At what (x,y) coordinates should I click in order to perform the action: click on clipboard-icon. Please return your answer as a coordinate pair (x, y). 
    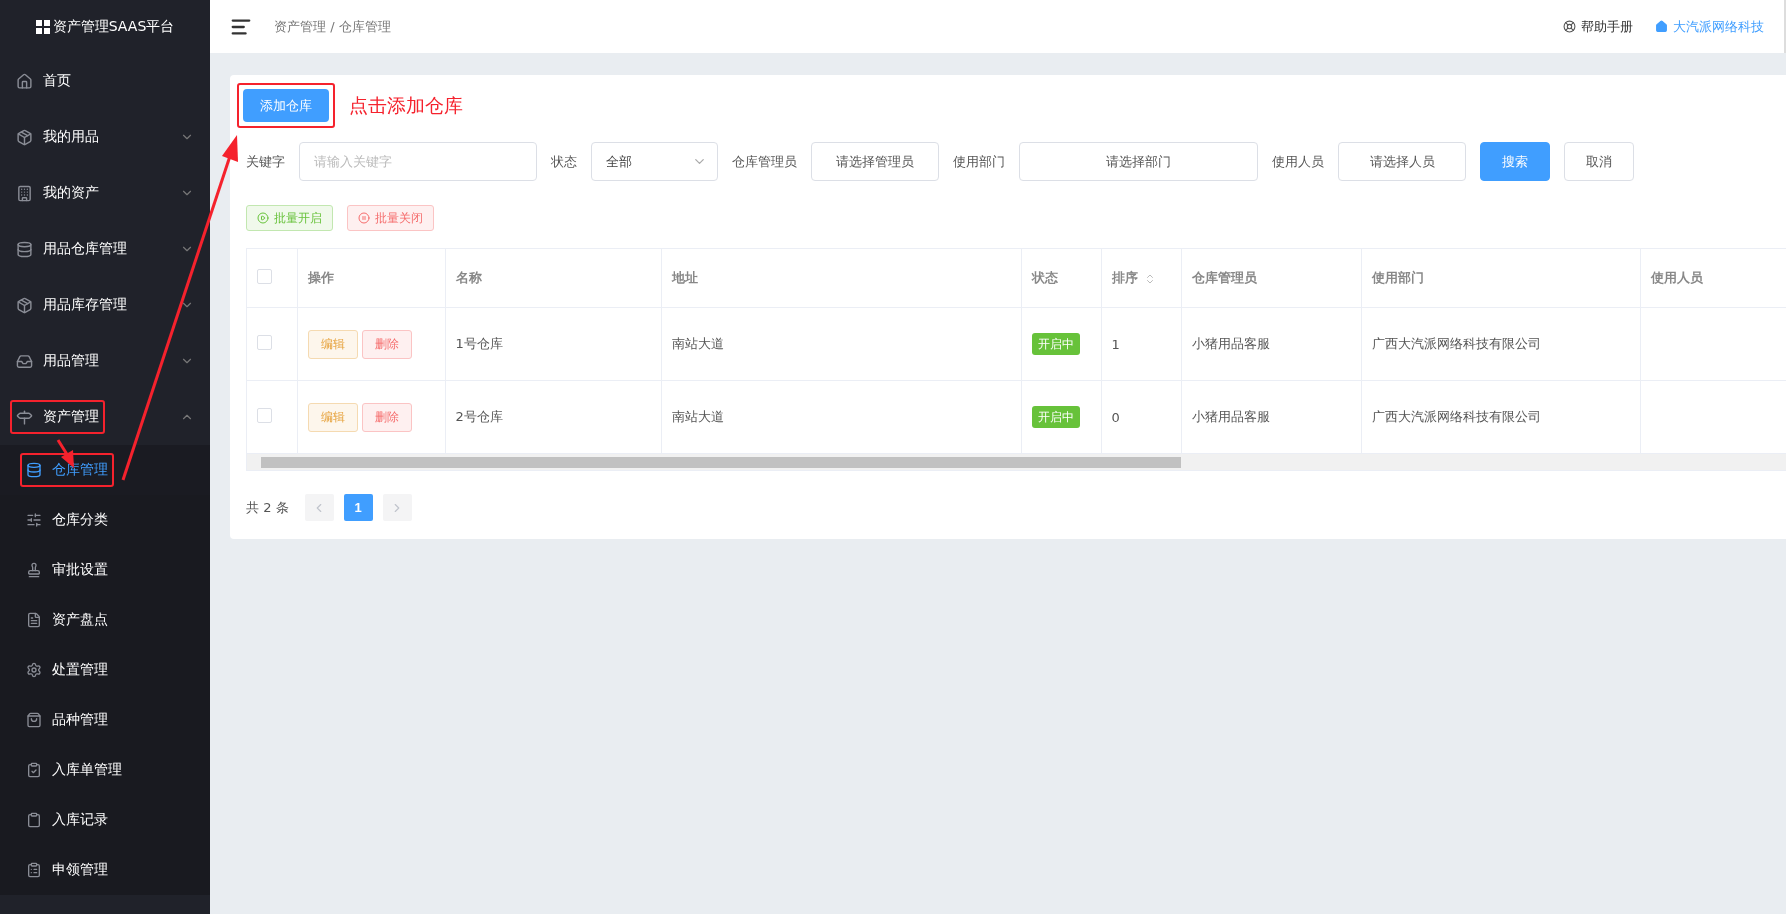
    Looking at the image, I should click on (34, 820).